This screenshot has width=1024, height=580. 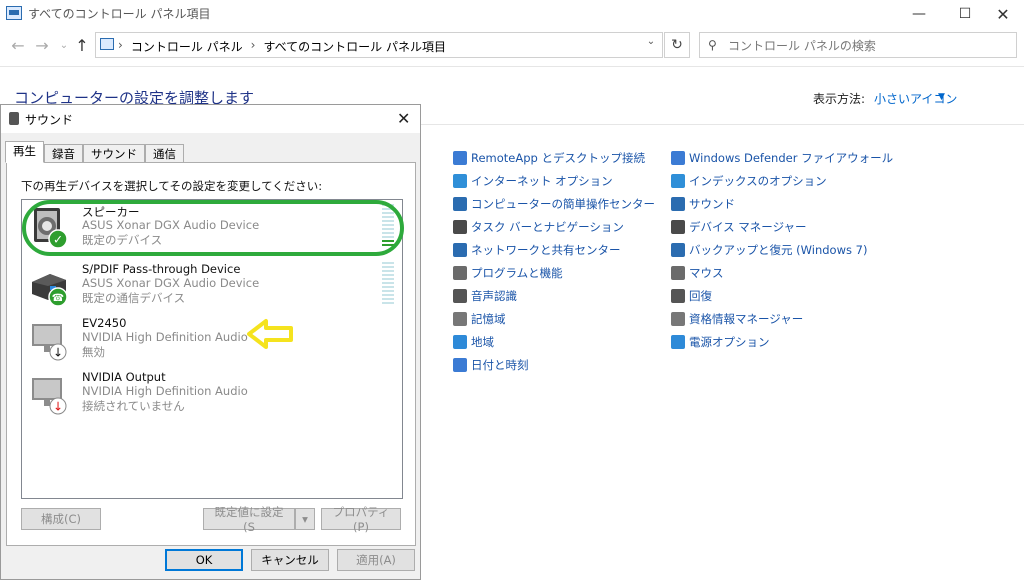 What do you see at coordinates (61, 519) in the screenshot?
I see `configure-button: 構成(C)` at bounding box center [61, 519].